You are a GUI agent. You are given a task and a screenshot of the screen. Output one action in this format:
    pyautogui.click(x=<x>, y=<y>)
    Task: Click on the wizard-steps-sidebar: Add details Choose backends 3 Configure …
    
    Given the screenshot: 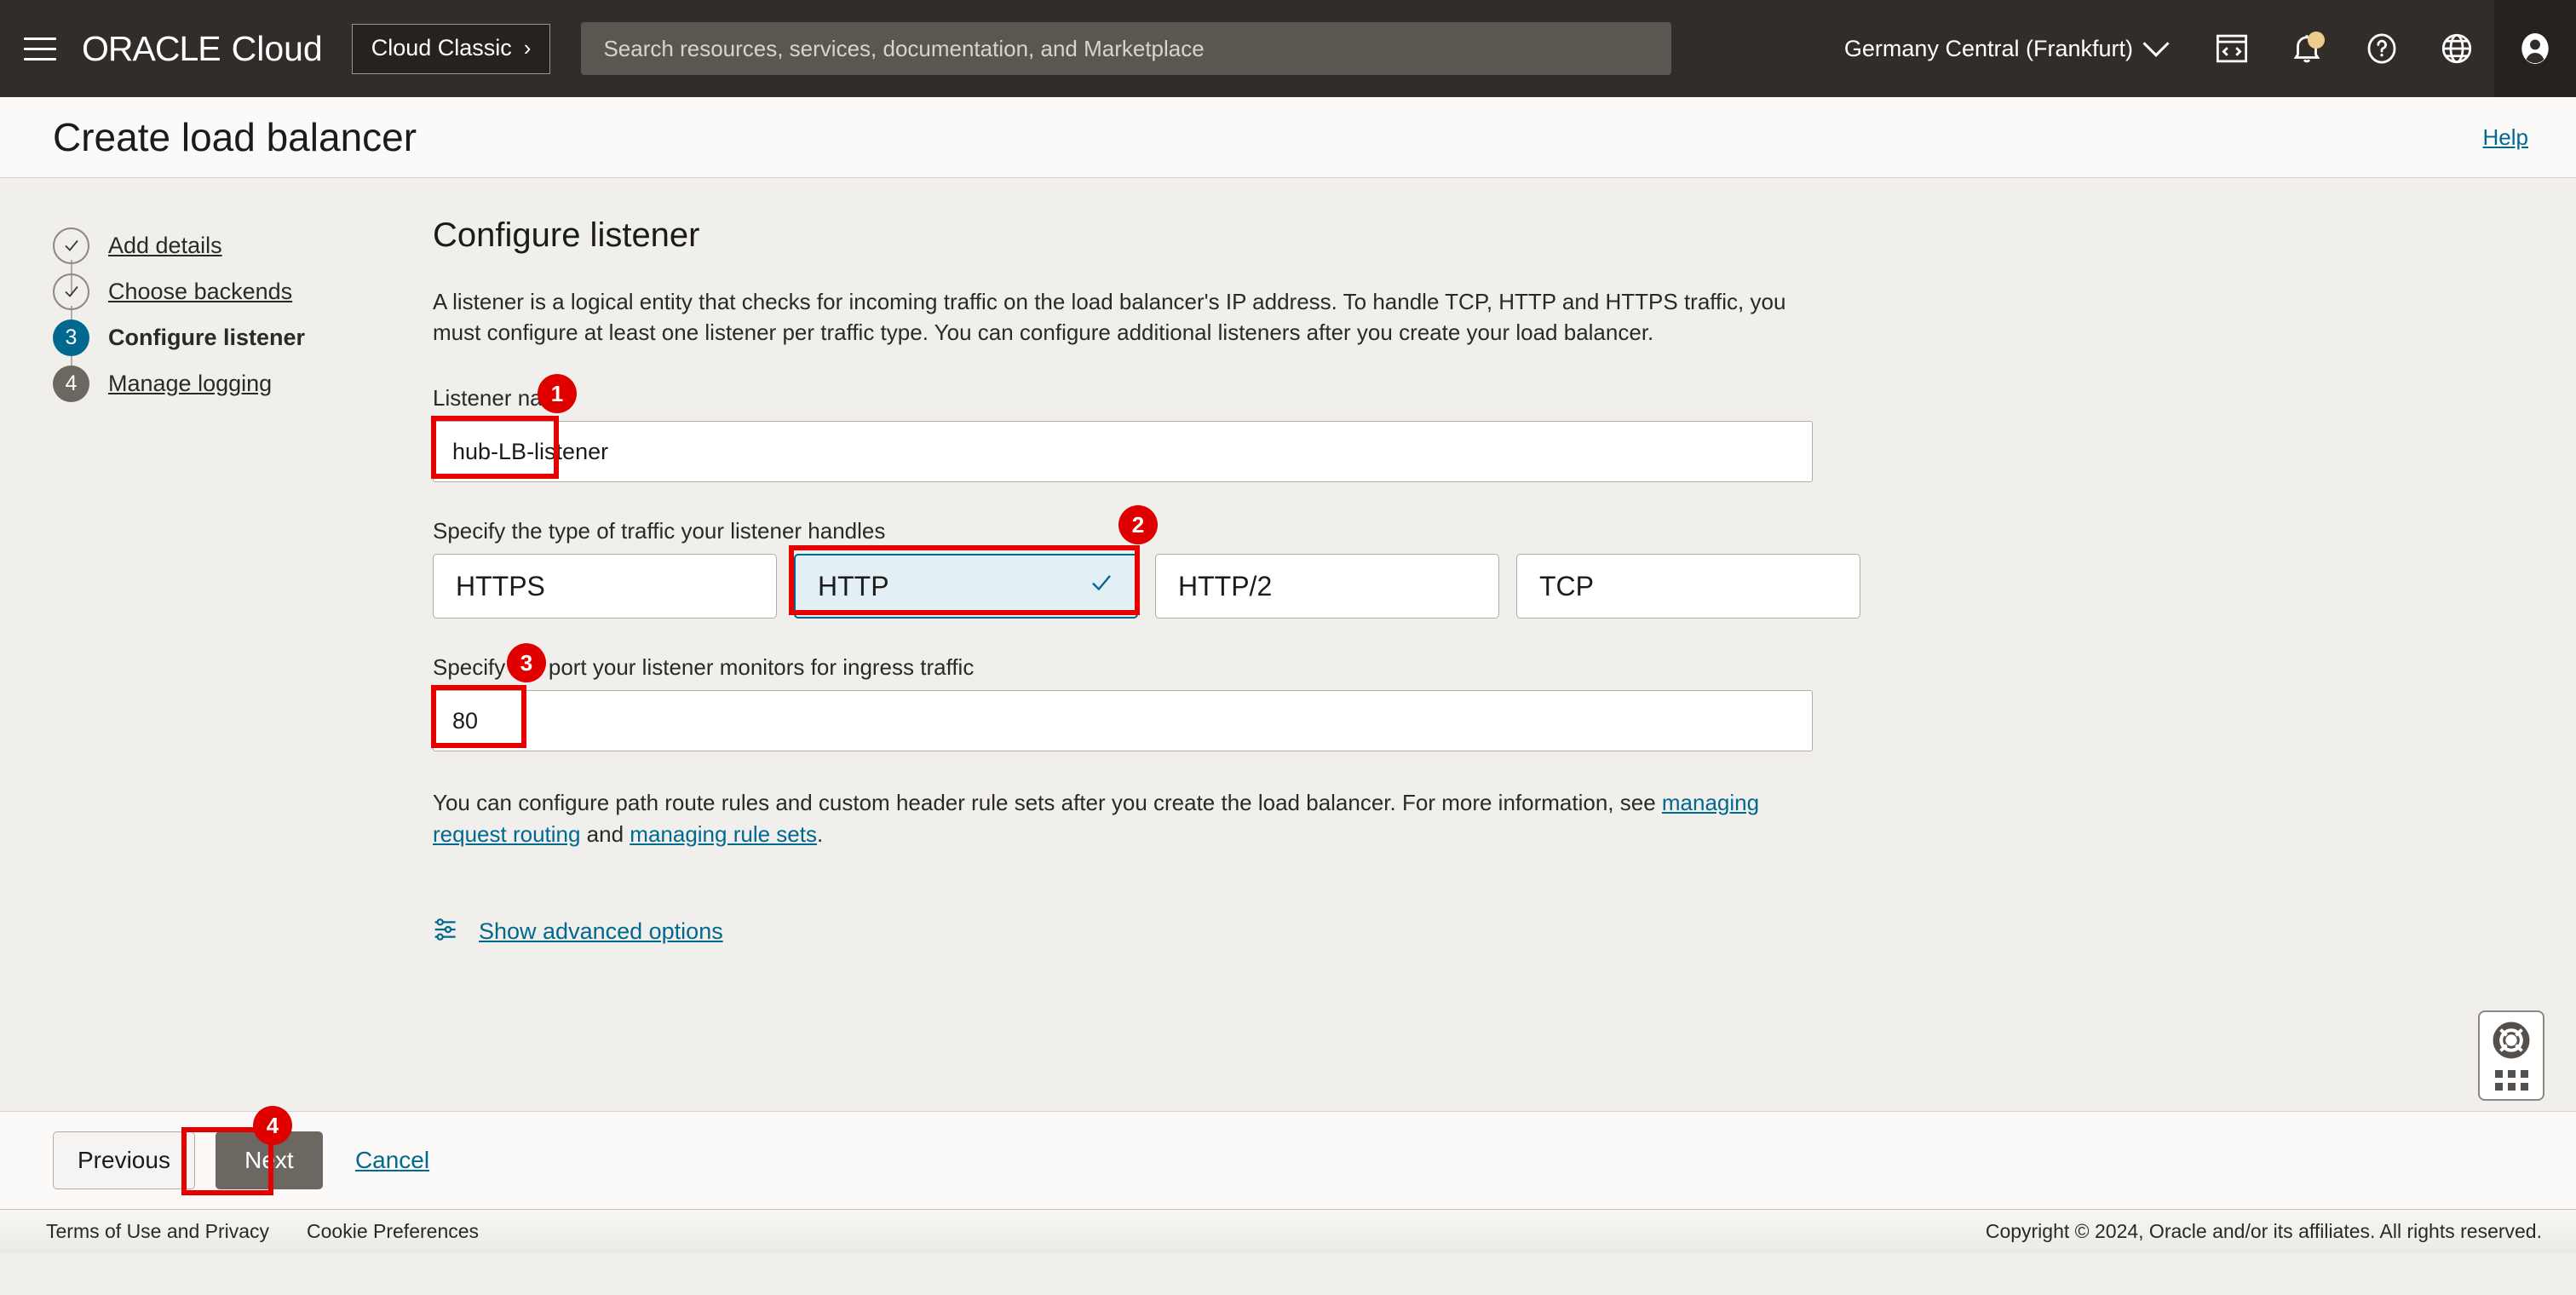 What is the action you would take?
    pyautogui.click(x=191, y=645)
    